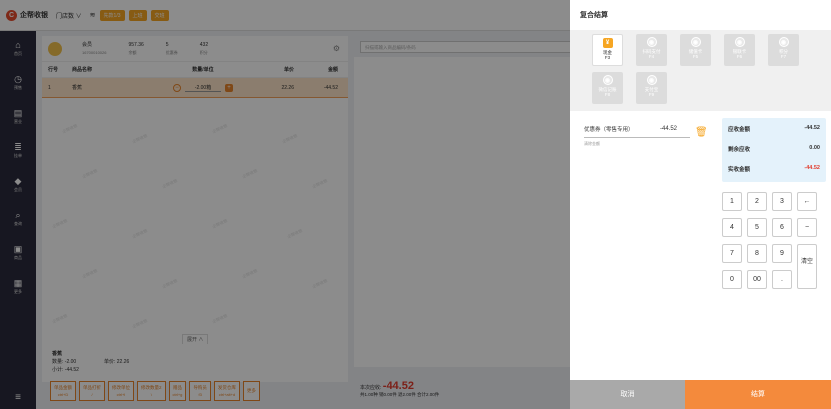 The image size is (831, 409). What do you see at coordinates (651, 88) in the screenshot?
I see `method-alipay: ◉ 支付宝 F9` at bounding box center [651, 88].